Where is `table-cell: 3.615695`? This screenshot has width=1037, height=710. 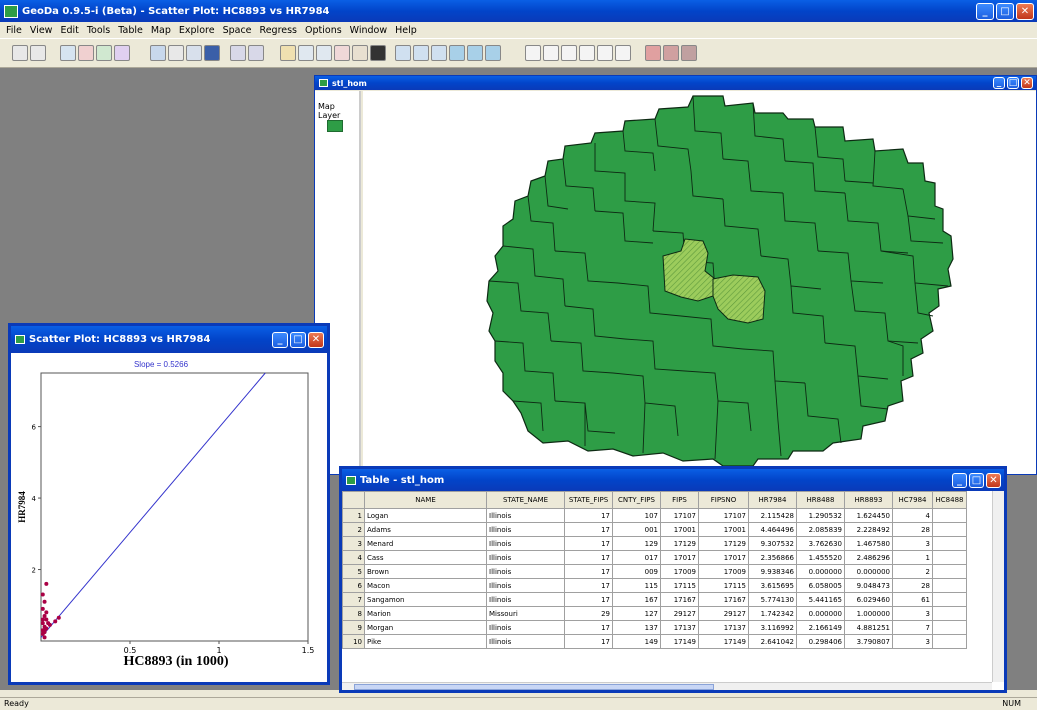
table-cell: 3.615695 is located at coordinates (772, 585).